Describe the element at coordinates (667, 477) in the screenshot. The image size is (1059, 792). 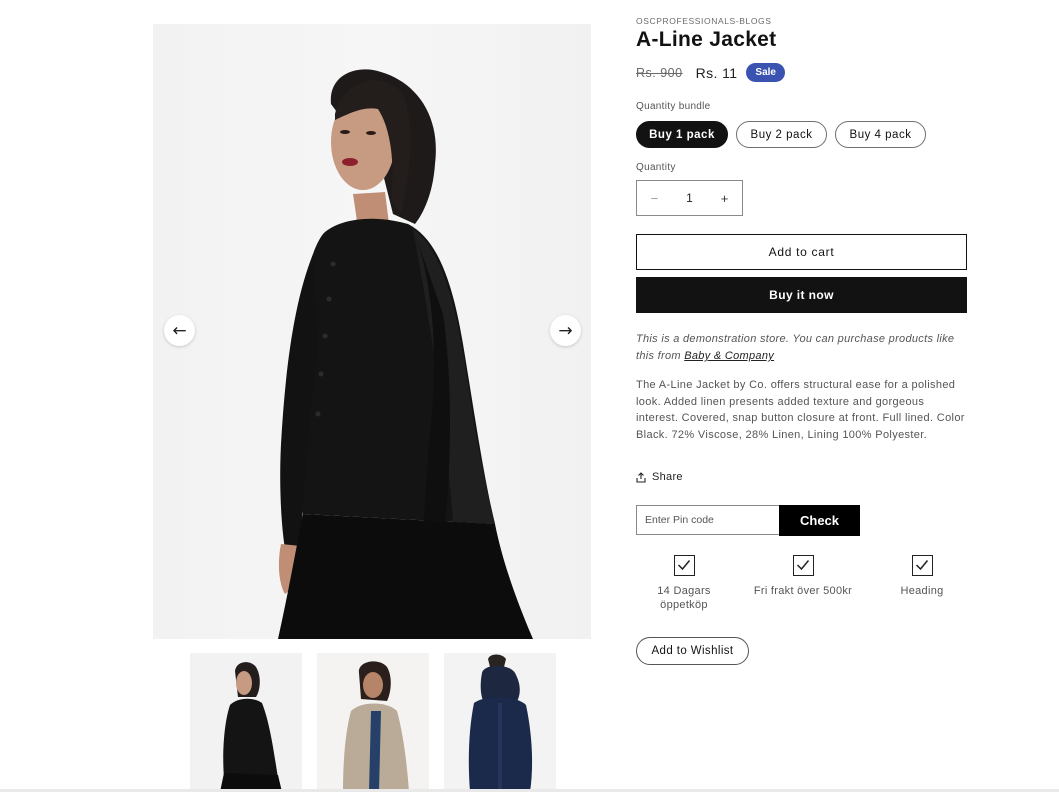
I see `share-label: Share` at that location.